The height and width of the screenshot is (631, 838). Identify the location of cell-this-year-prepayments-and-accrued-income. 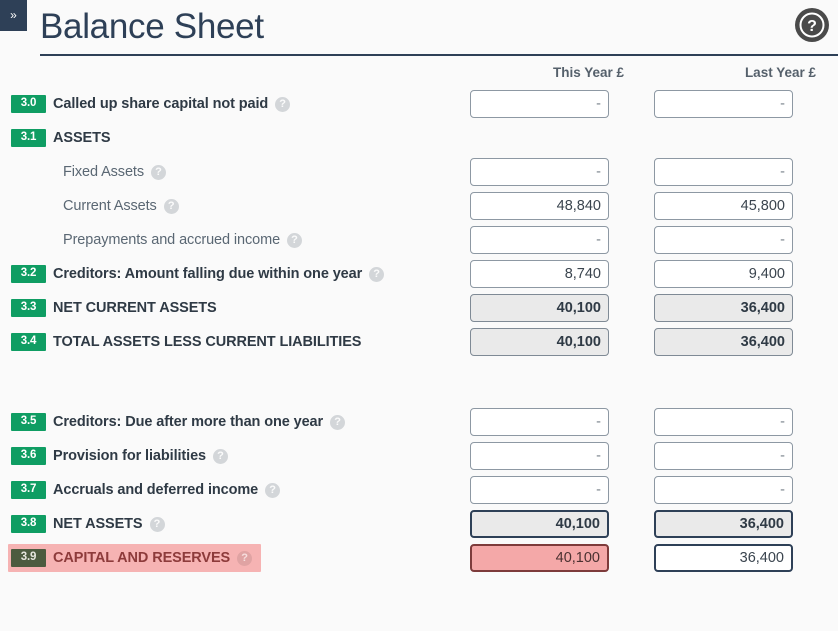
(562, 240).